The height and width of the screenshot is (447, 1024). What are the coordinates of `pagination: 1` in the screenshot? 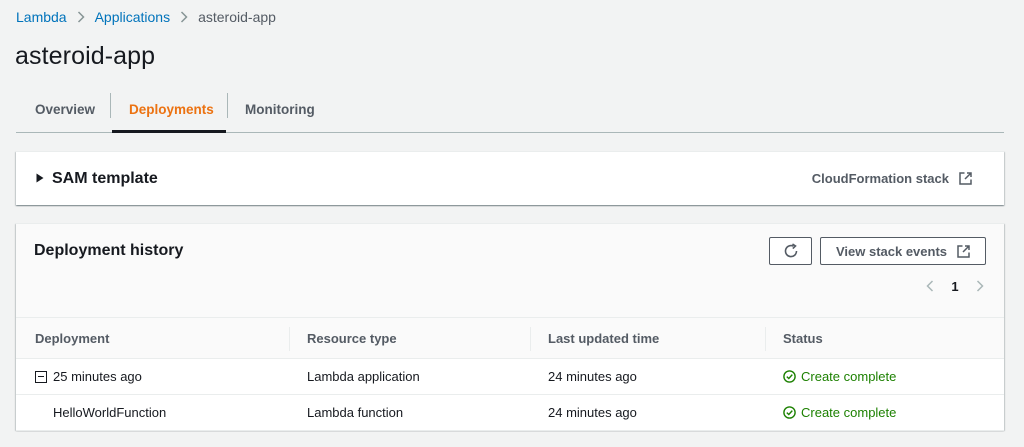 It's located at (955, 286).